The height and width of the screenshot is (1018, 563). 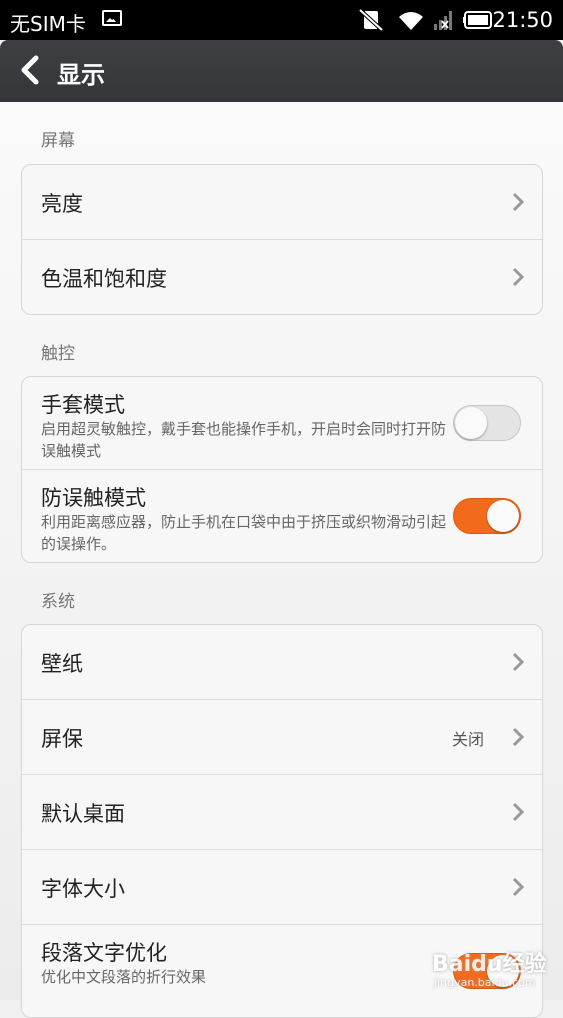 What do you see at coordinates (467, 739) in the screenshot?
I see `setting-value: 关闭` at bounding box center [467, 739].